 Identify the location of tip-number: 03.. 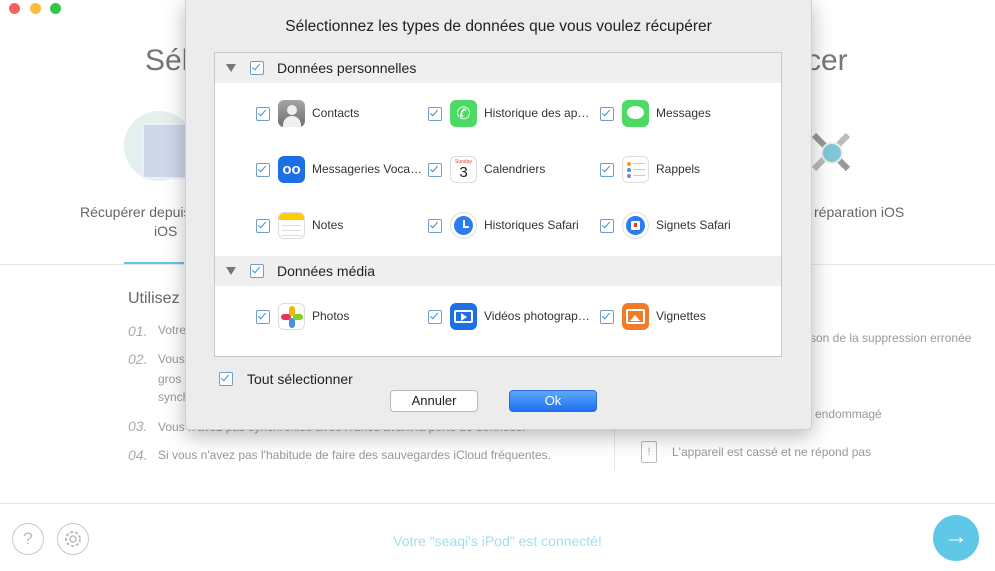
(138, 426).